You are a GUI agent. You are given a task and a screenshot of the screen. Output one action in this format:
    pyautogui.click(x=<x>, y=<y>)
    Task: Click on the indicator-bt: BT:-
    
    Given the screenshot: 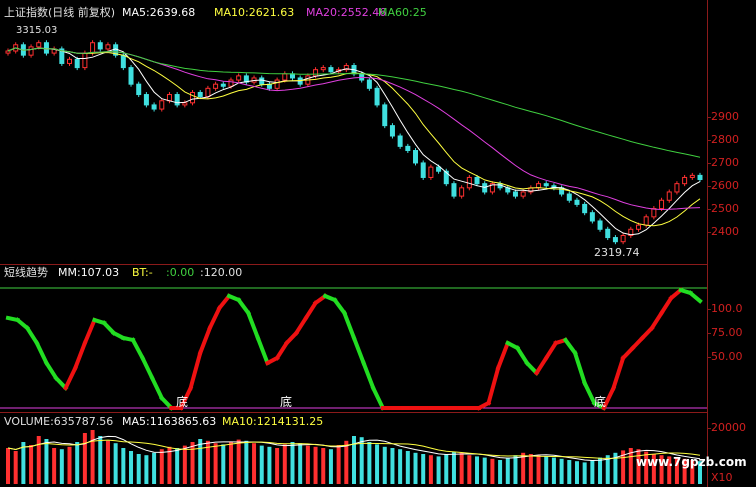 What is the action you would take?
    pyautogui.click(x=142, y=272)
    